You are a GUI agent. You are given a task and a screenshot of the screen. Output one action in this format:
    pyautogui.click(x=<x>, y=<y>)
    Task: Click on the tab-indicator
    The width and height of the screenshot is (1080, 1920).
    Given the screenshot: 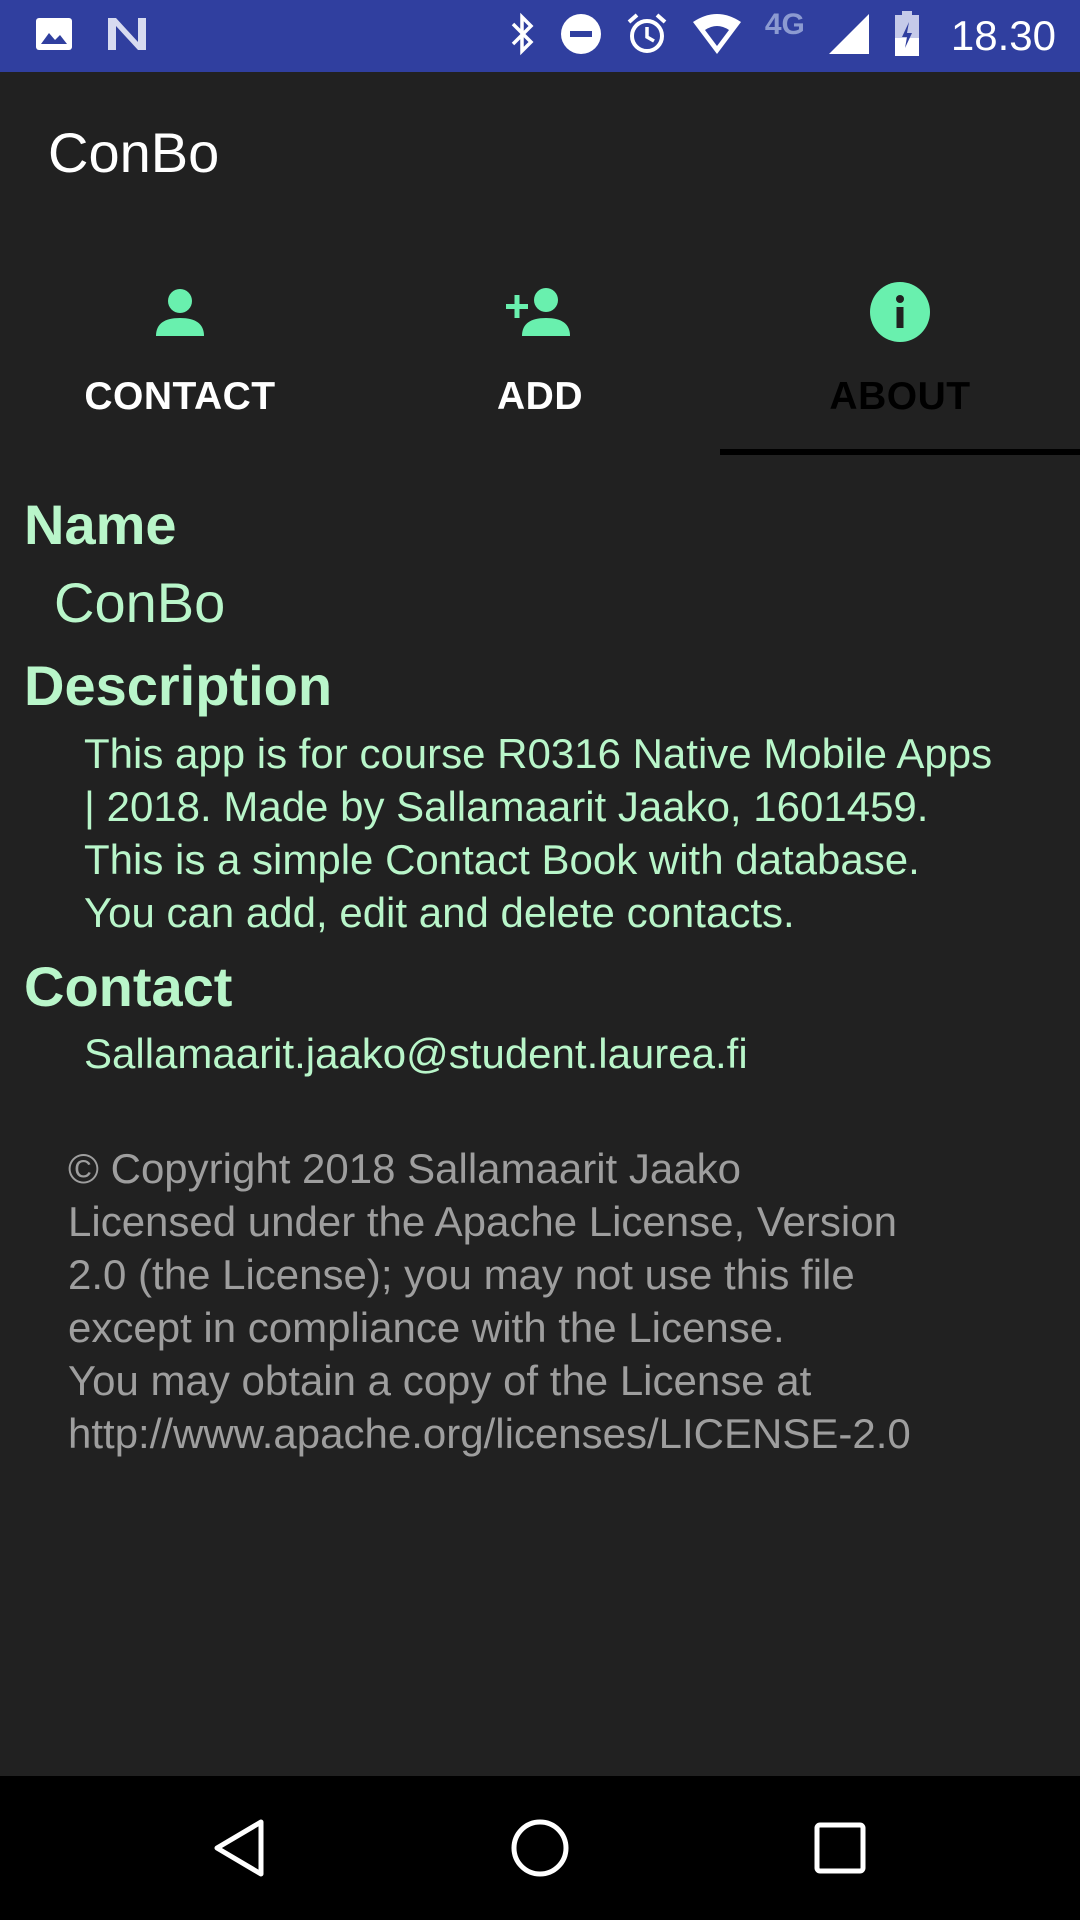 What is the action you would take?
    pyautogui.click(x=900, y=452)
    